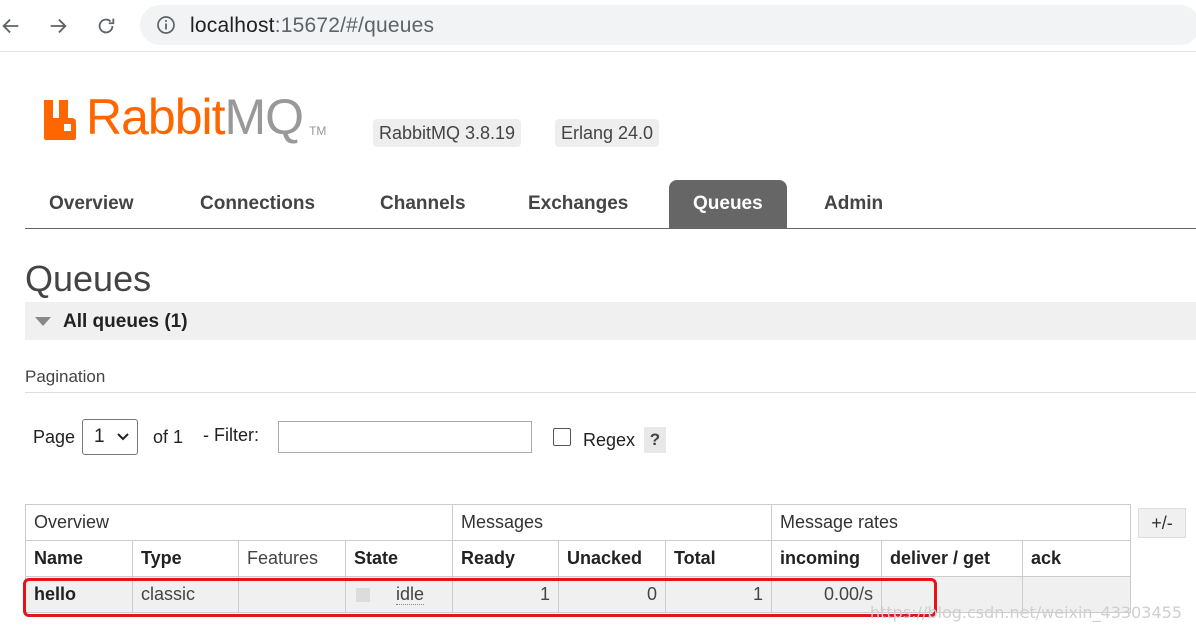 Image resolution: width=1196 pixels, height=632 pixels. I want to click on browser-toolbar: localhost:15672/#/queues, so click(598, 26).